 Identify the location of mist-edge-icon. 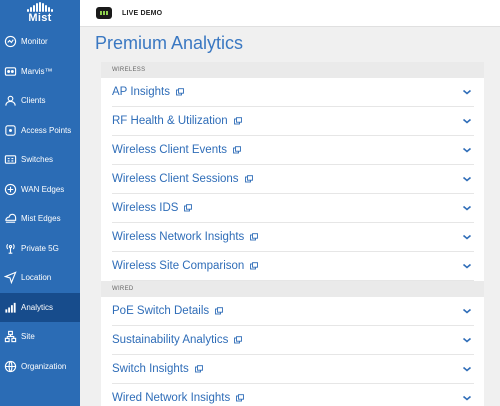
(10, 218).